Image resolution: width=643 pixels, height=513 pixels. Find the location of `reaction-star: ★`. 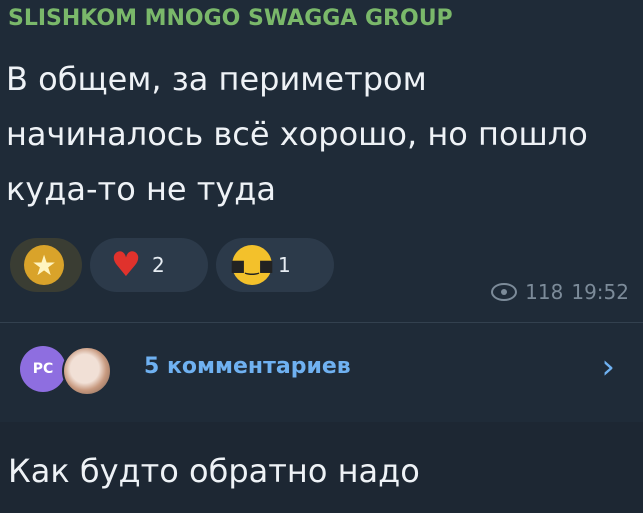

reaction-star: ★ is located at coordinates (46, 265).